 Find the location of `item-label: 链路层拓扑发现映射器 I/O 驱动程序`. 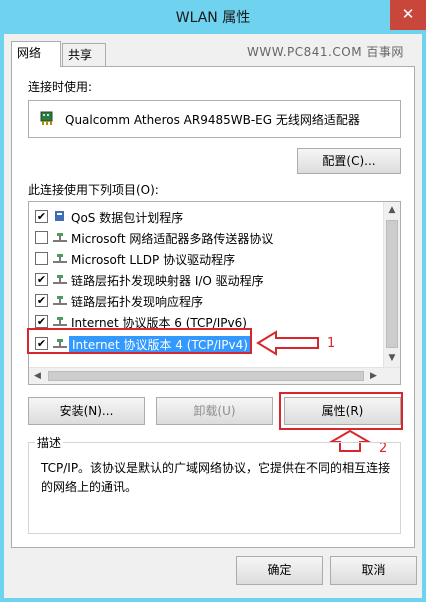

item-label: 链路层拓扑发现映射器 I/O 驱动程序 is located at coordinates (167, 281).